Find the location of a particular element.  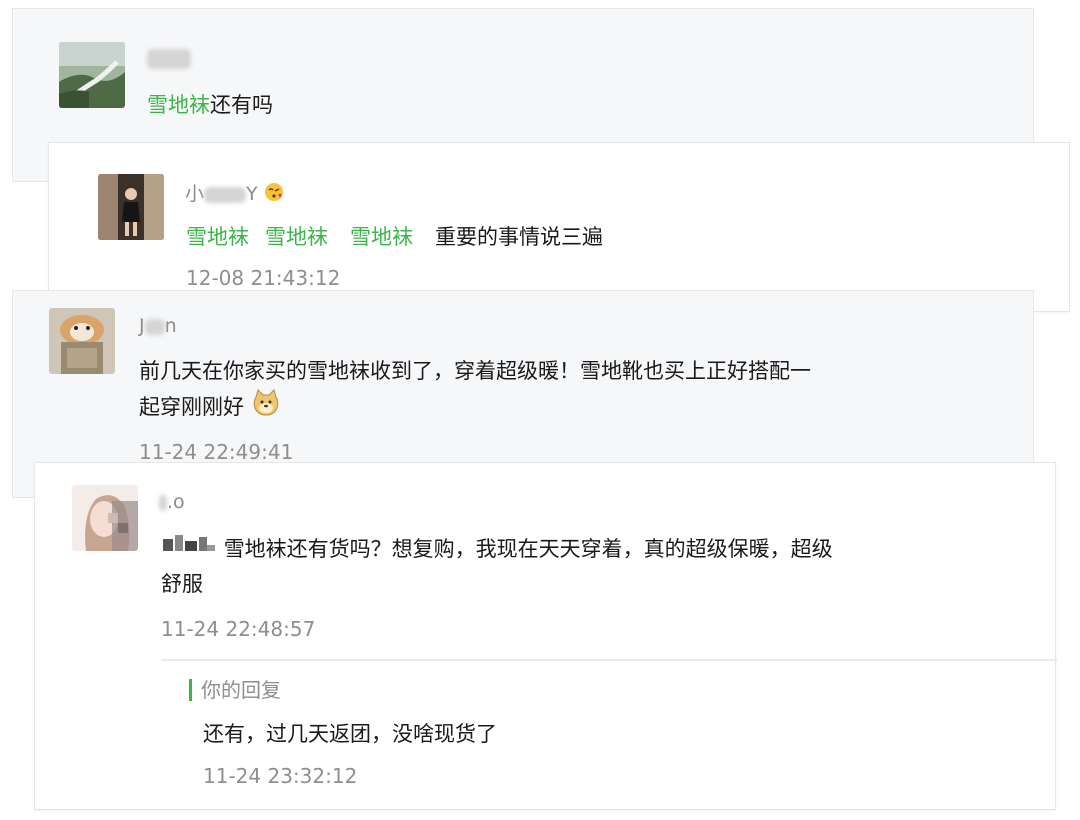

name-visible-part: 小 is located at coordinates (195, 194).